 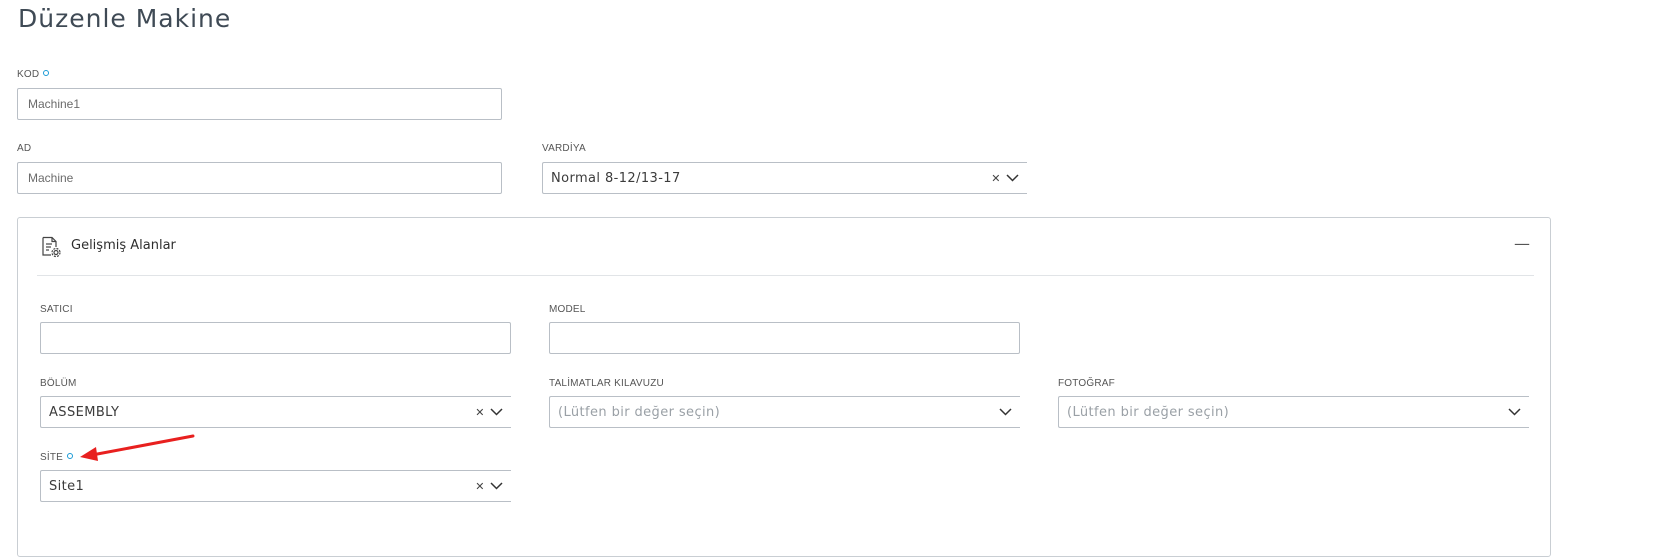 I want to click on site-select-value: Site1, so click(x=67, y=486).